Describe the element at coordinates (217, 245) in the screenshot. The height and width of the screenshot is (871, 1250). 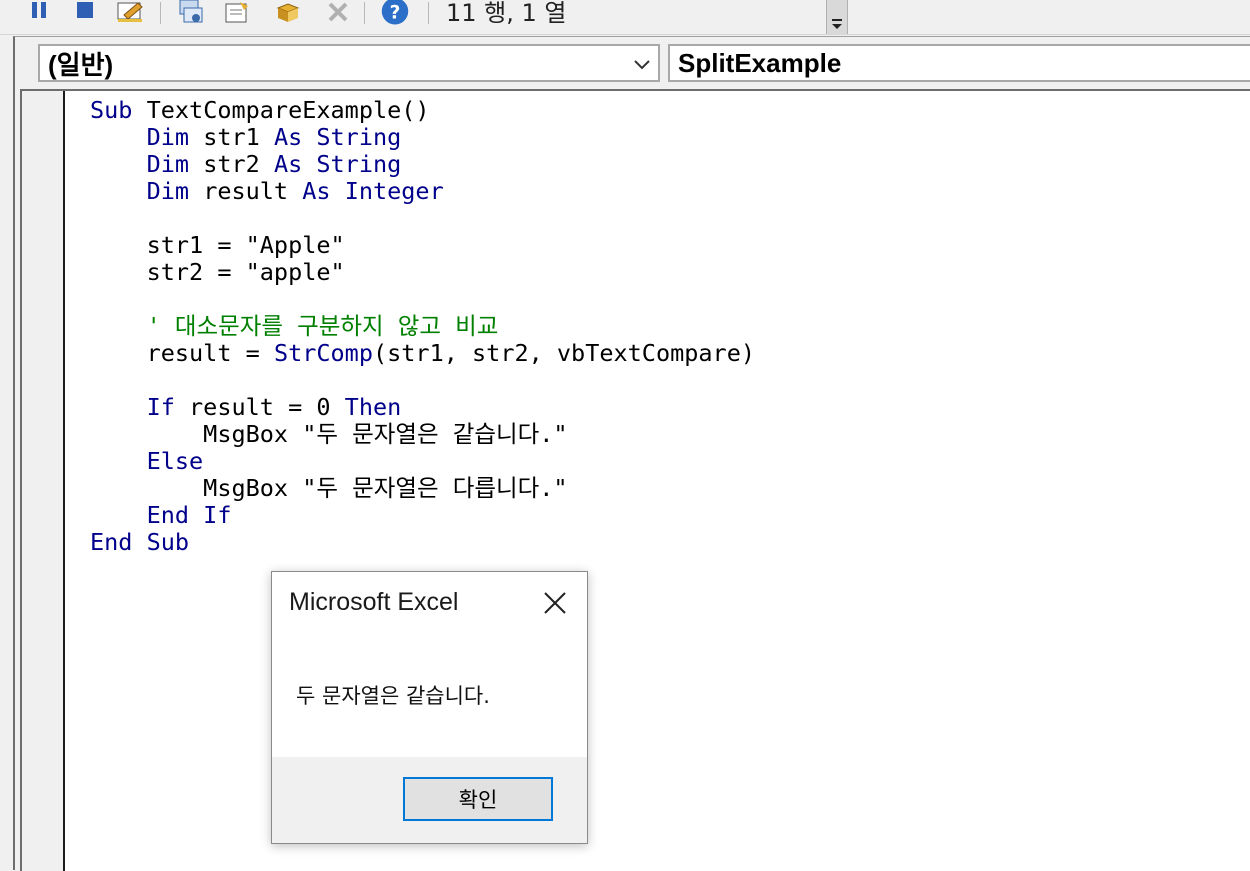
I see `code-token: str1 = "Apple"` at that location.